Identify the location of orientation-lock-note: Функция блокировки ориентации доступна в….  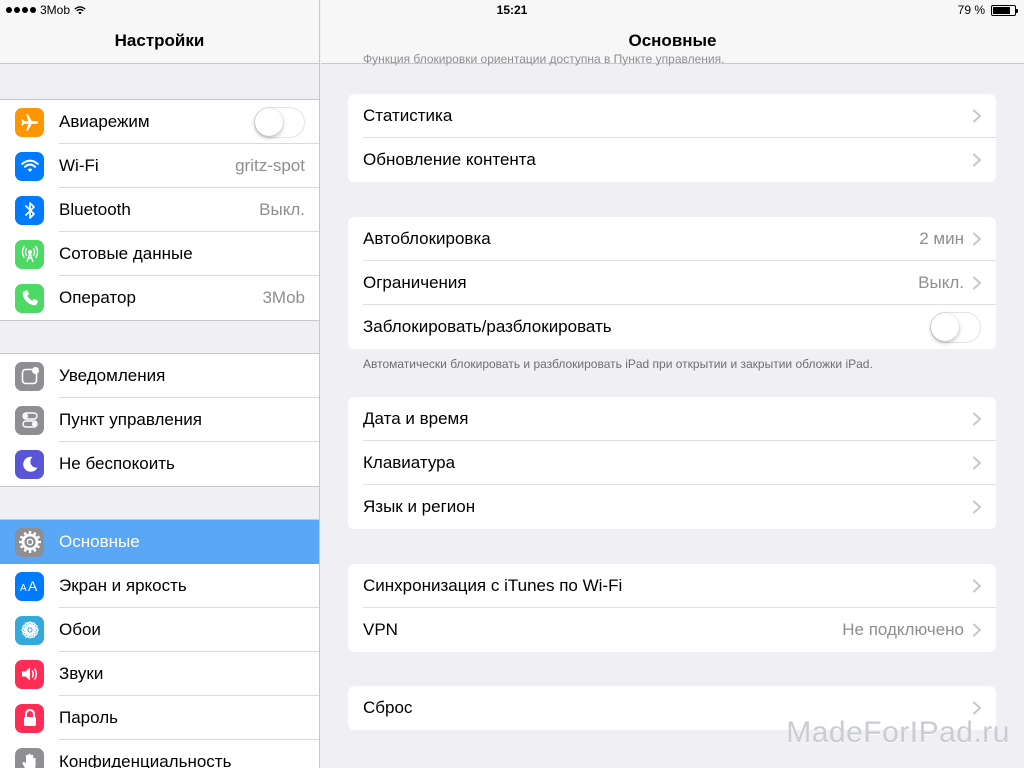
(544, 59).